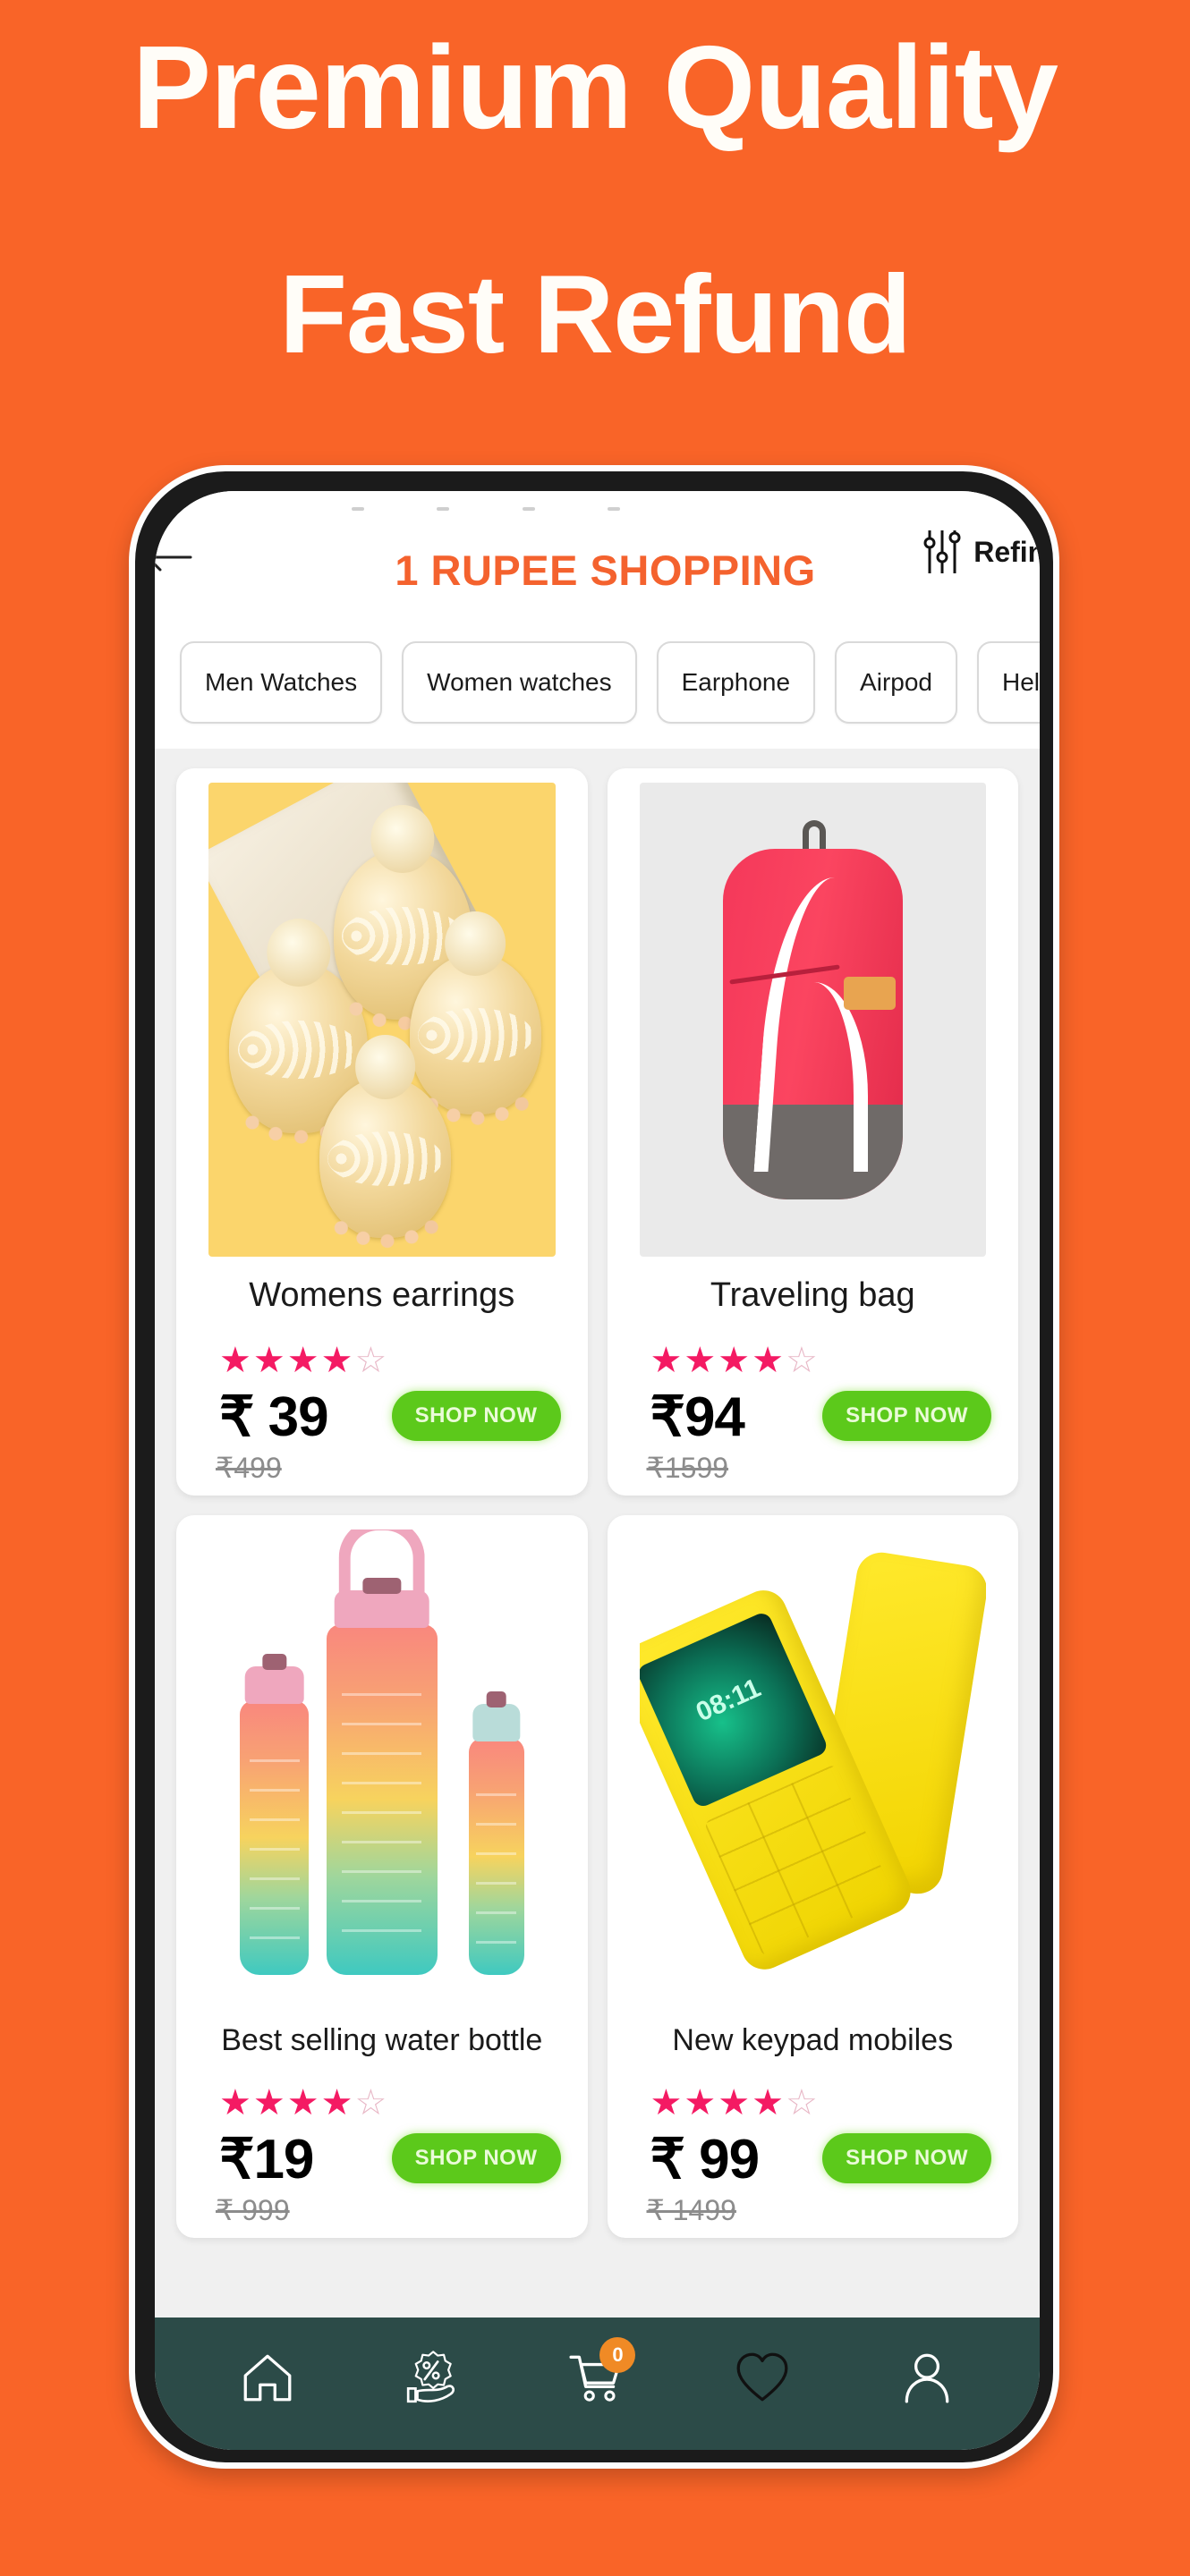 This screenshot has width=1190, height=2576. Describe the element at coordinates (595, 87) in the screenshot. I see `promo-heading-line-1: Premium Quality` at that location.